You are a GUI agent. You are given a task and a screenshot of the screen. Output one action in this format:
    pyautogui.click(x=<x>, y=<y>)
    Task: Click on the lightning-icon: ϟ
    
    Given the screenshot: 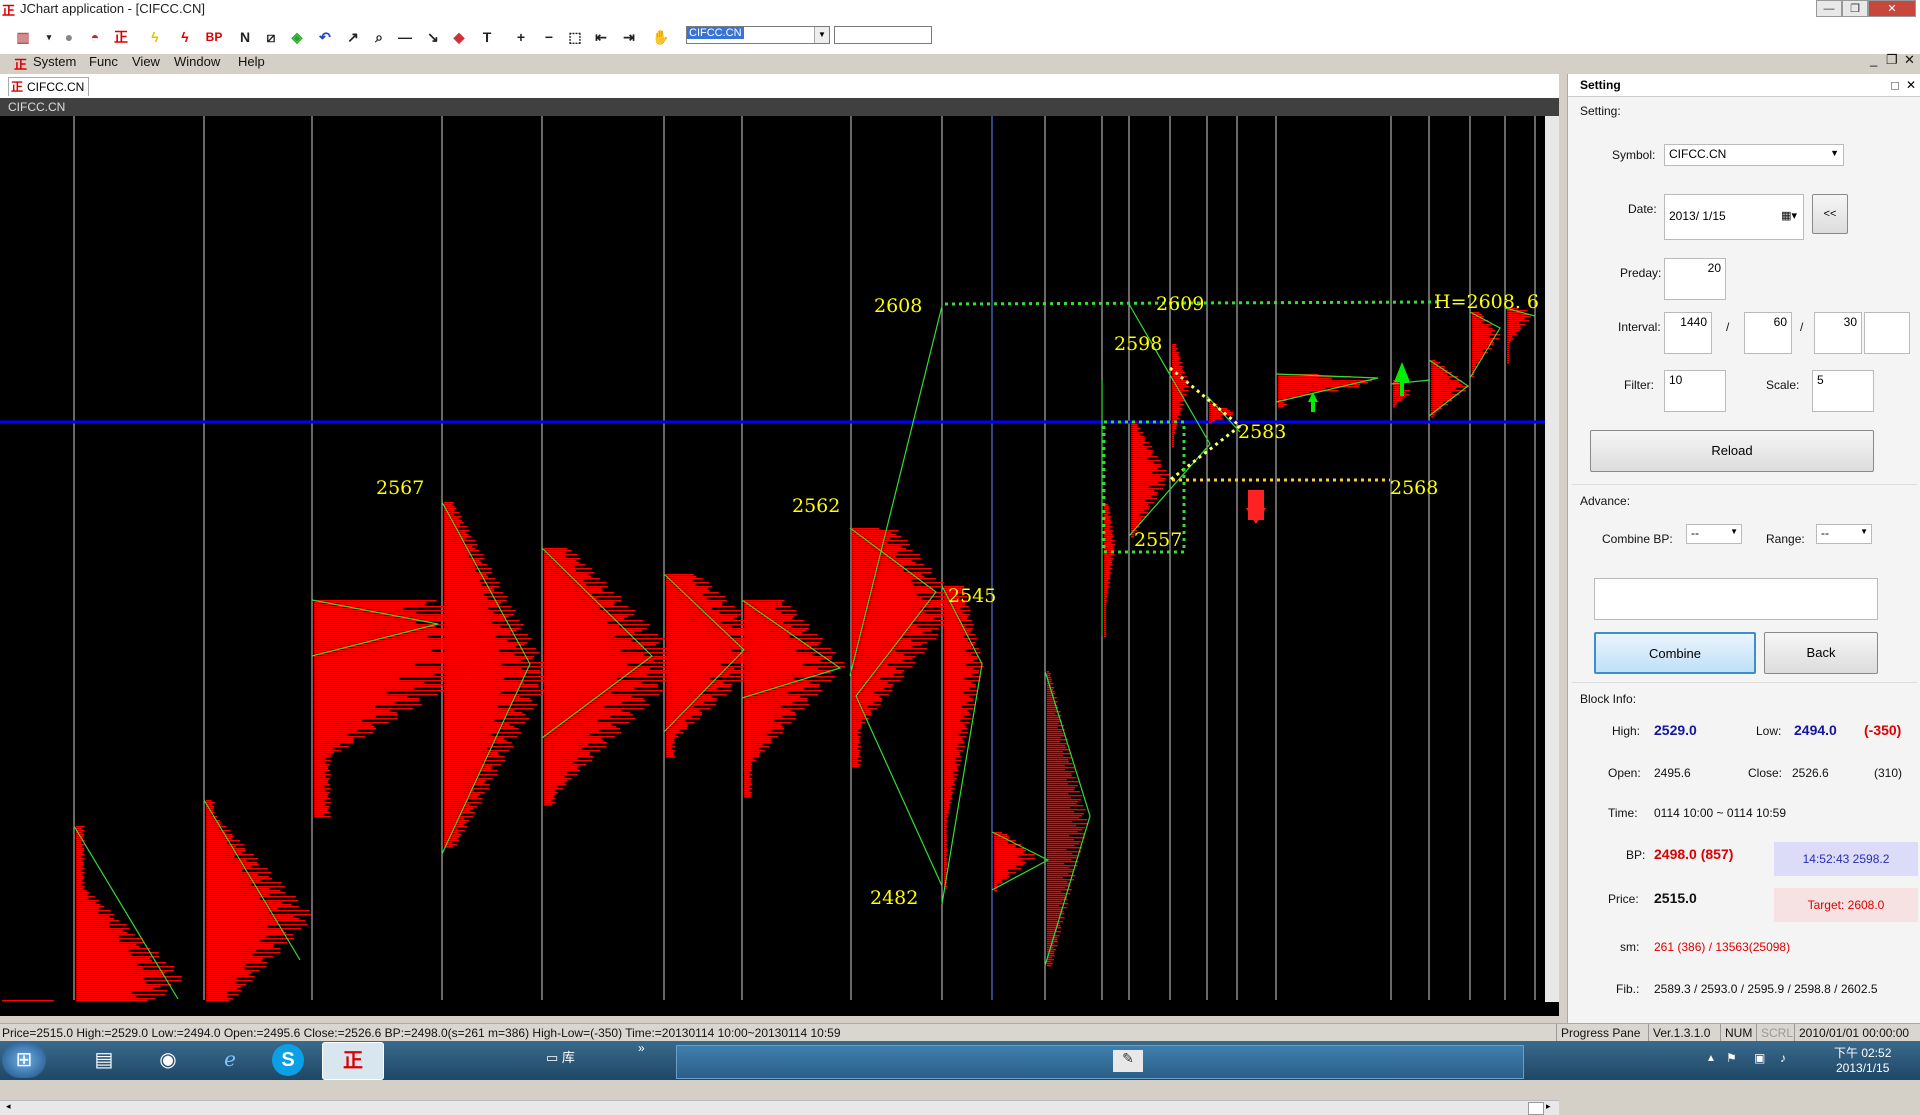 What is the action you would take?
    pyautogui.click(x=155, y=37)
    